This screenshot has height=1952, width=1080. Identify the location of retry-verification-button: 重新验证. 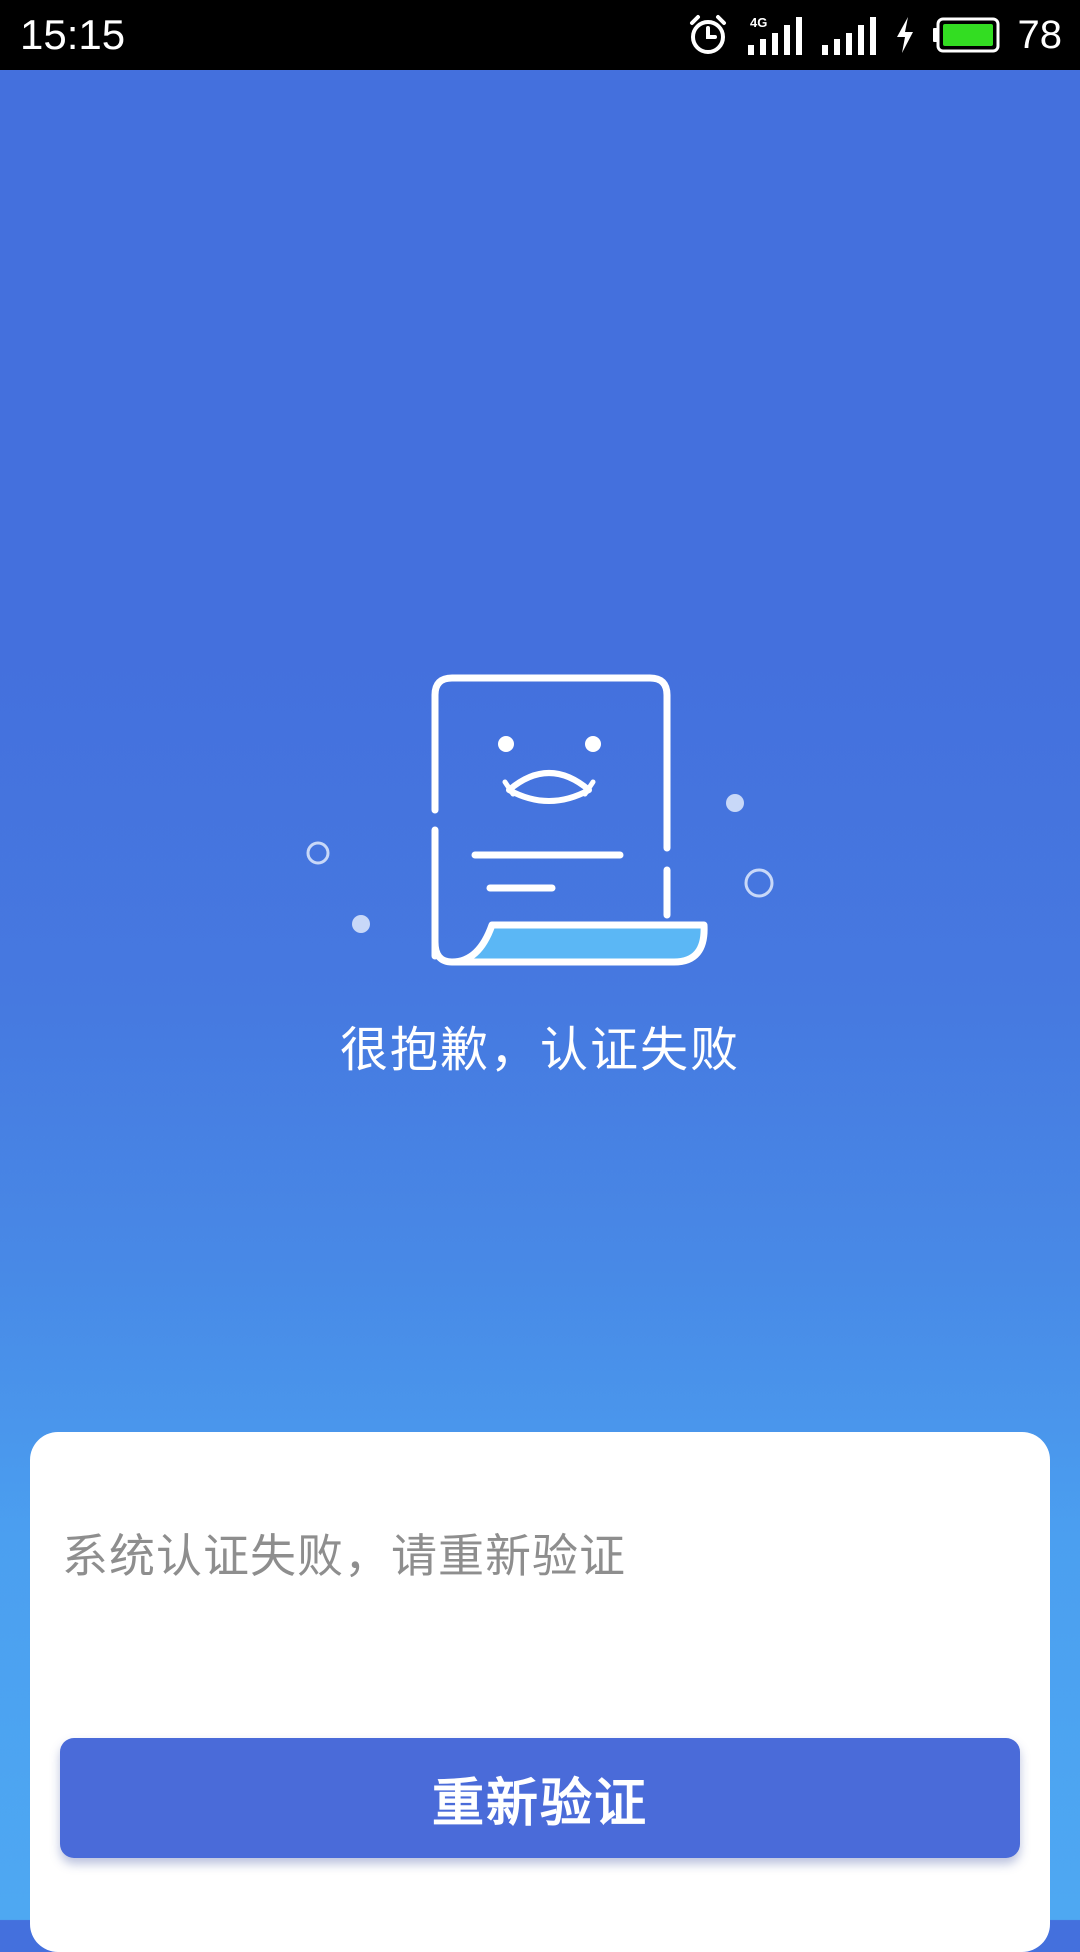
(540, 1798).